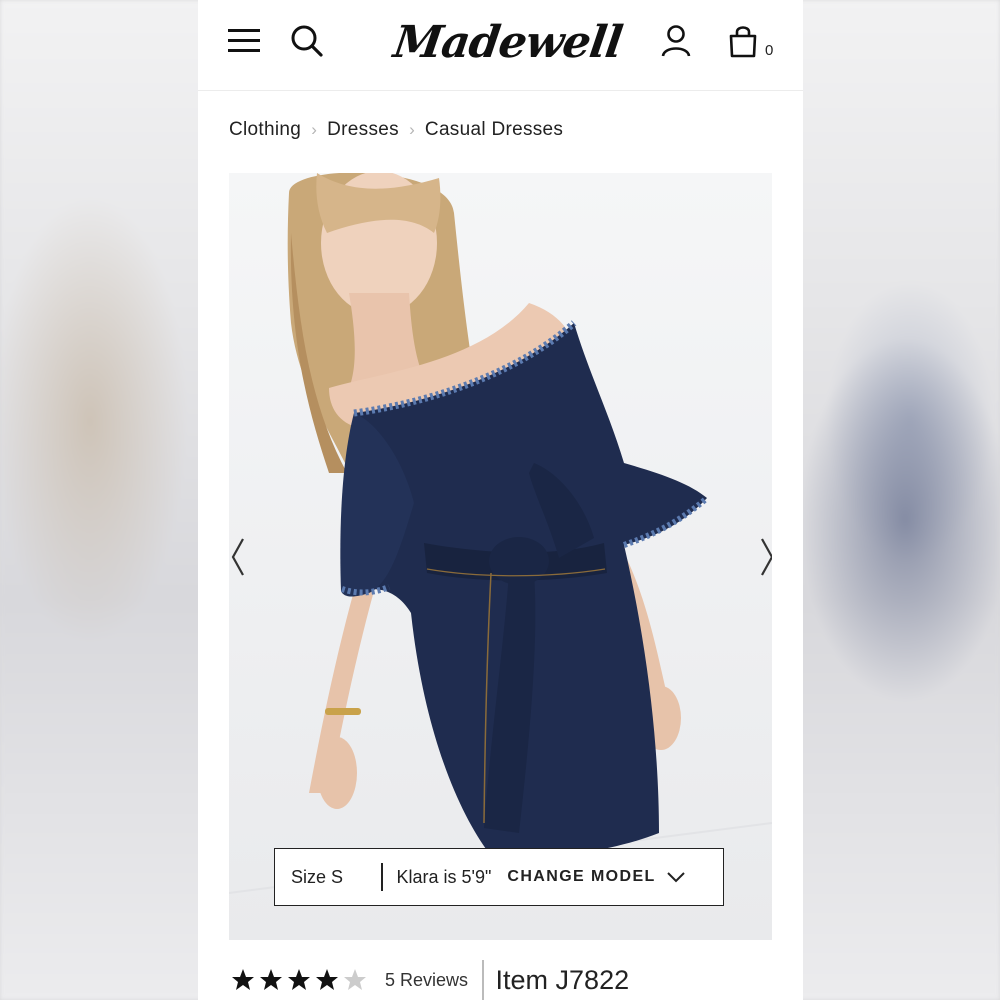 The height and width of the screenshot is (1000, 1000). Describe the element at coordinates (743, 41) in the screenshot. I see `shopping-bag-icon` at that location.